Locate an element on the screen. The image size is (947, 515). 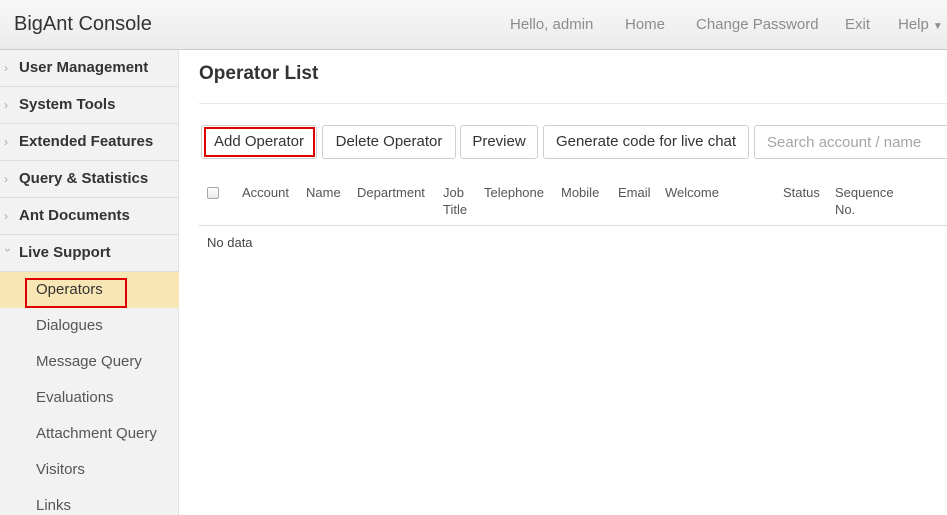
highlight-box-add-operator is located at coordinates (259, 142).